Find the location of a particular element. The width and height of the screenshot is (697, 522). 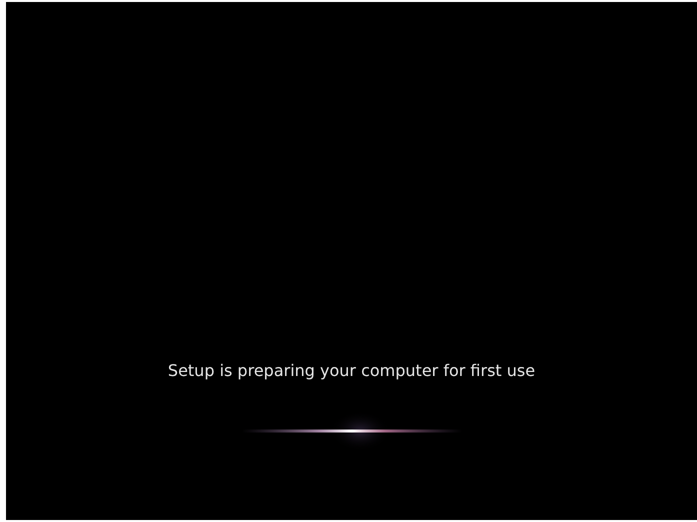

setup-message: Setup is preparing your computer for first use is located at coordinates (352, 371).